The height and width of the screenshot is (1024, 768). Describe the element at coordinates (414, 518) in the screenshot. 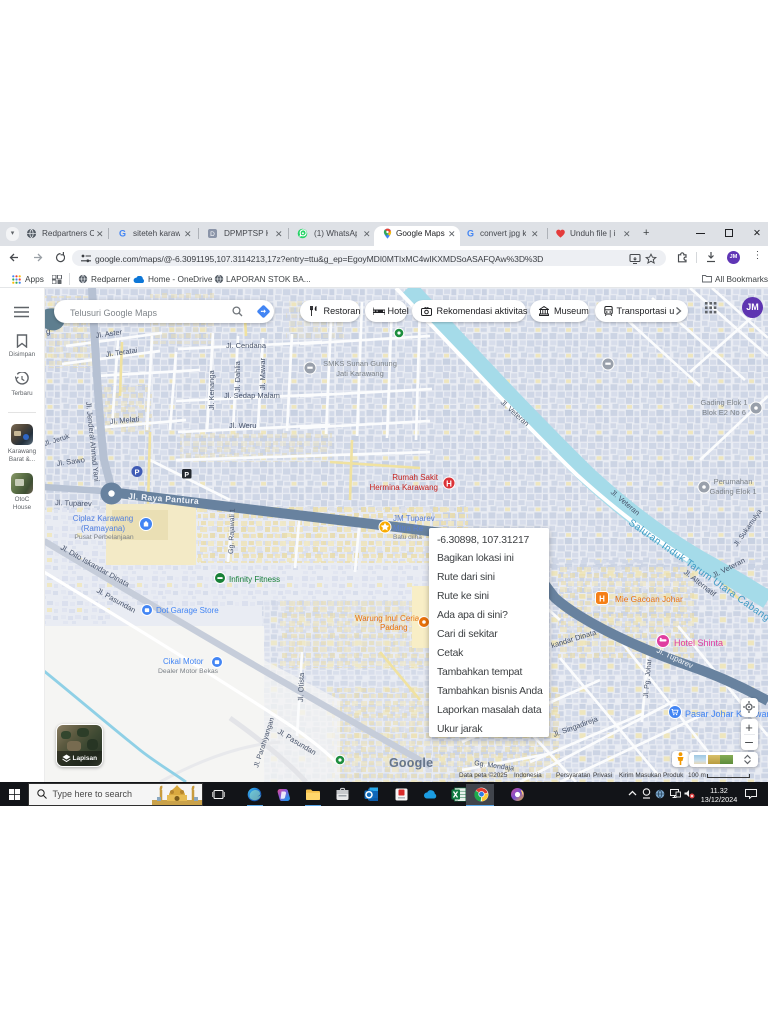

I see `svg-text: JM Tuparev` at that location.